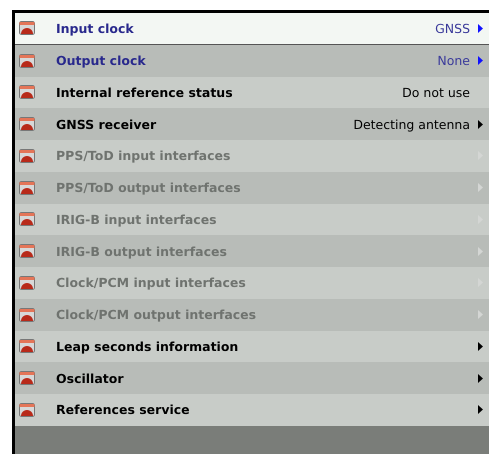 This screenshot has height=454, width=489. What do you see at coordinates (149, 188) in the screenshot?
I see `menu-item-label: PPS/ToD output interfaces` at bounding box center [149, 188].